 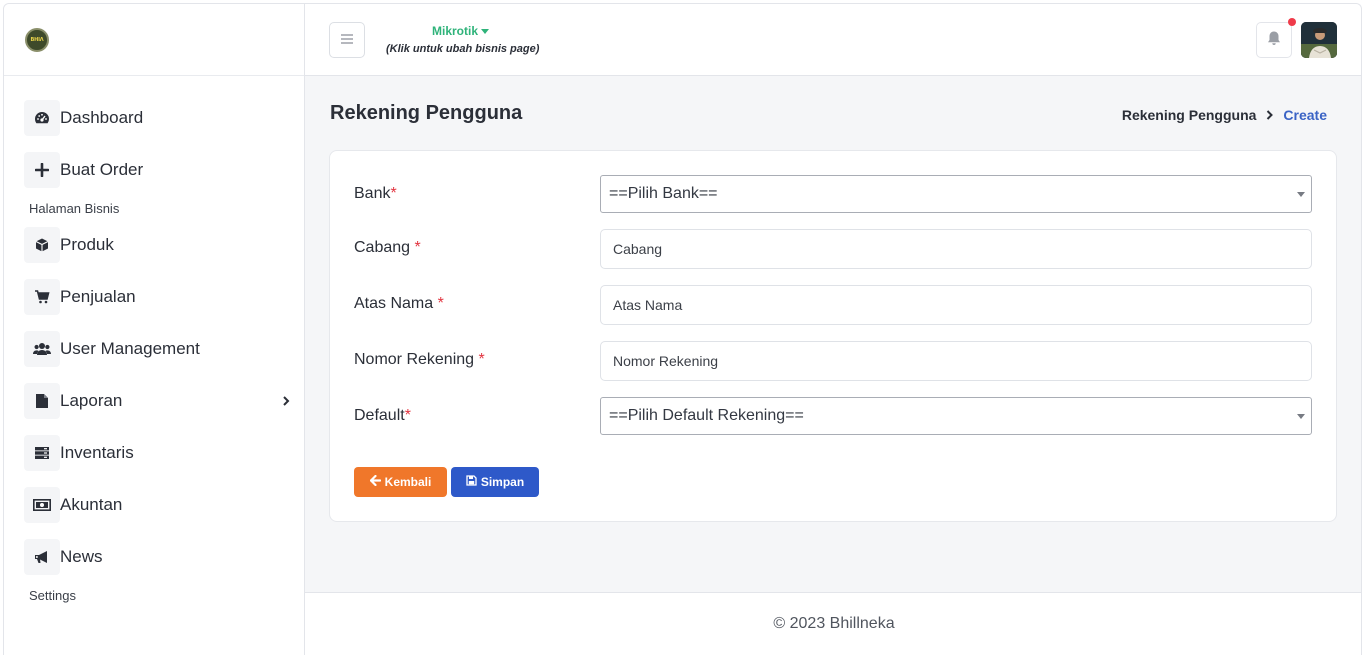 What do you see at coordinates (52, 595) in the screenshot?
I see `sidebar-section-settings: Settings` at bounding box center [52, 595].